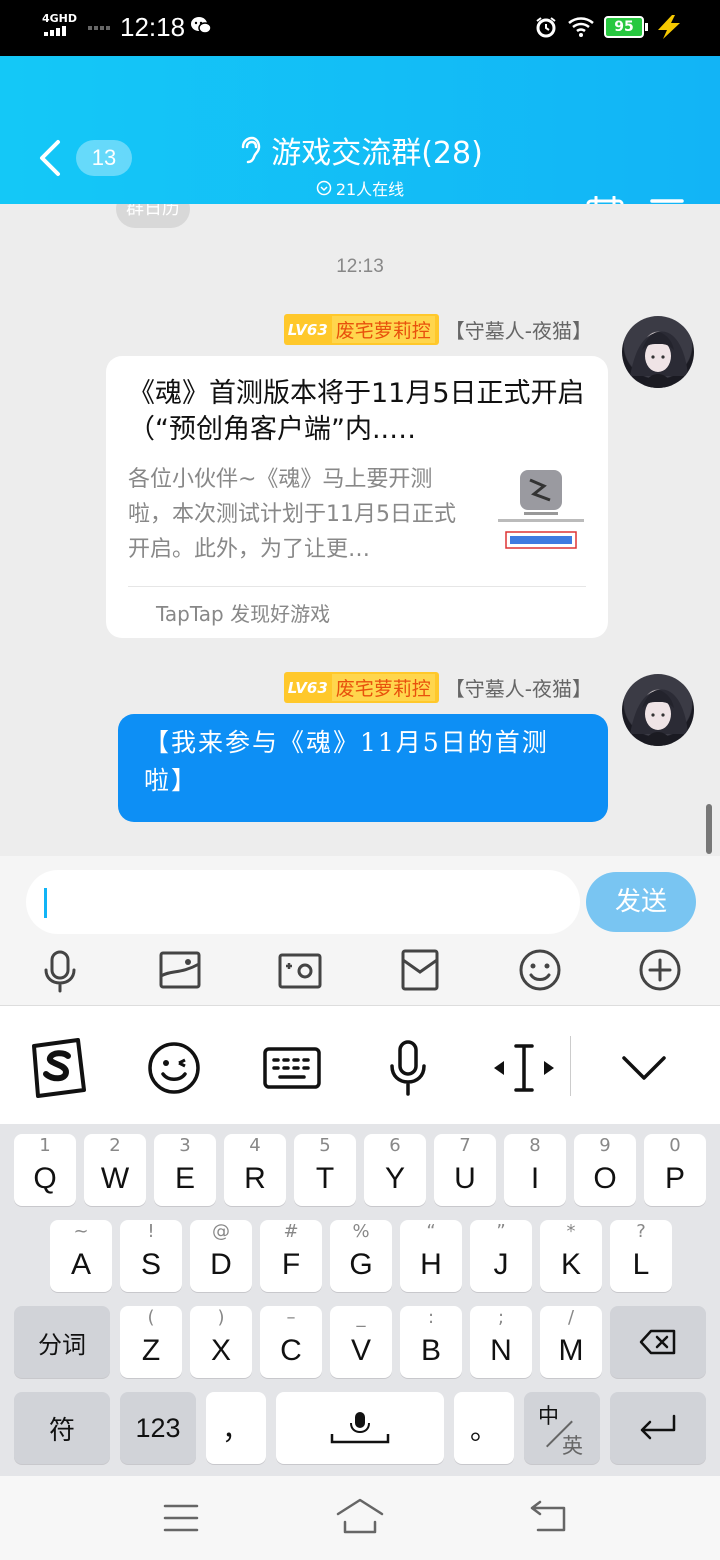 The width and height of the screenshot is (720, 1560). I want to click on wifi-icon, so click(581, 27).